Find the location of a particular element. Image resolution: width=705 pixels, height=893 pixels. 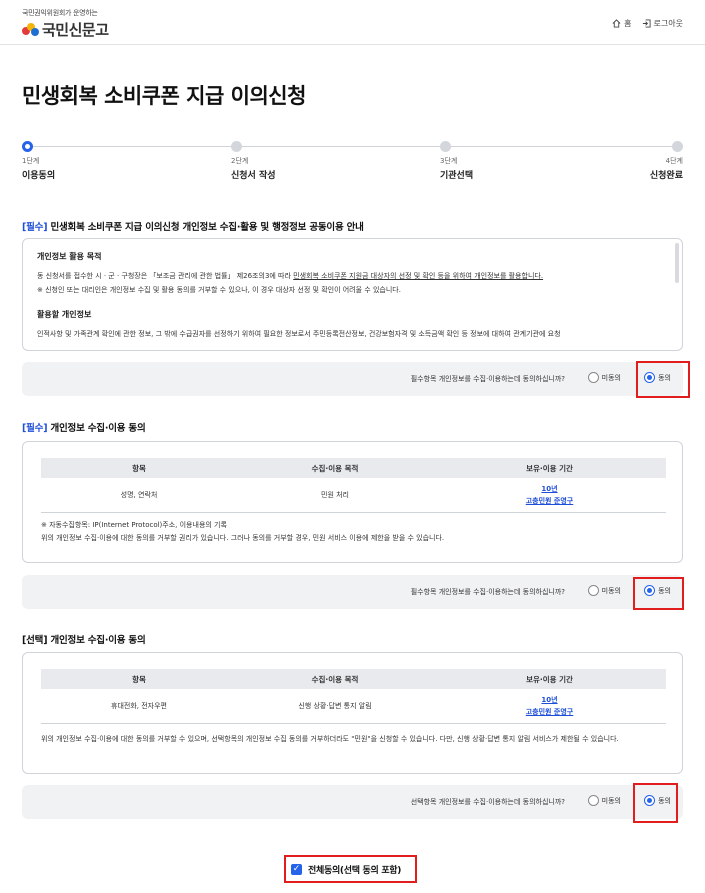

agree-question: 선택항목 개인정보를 수집·이용하는데 동의하십니까? is located at coordinates (487, 802).